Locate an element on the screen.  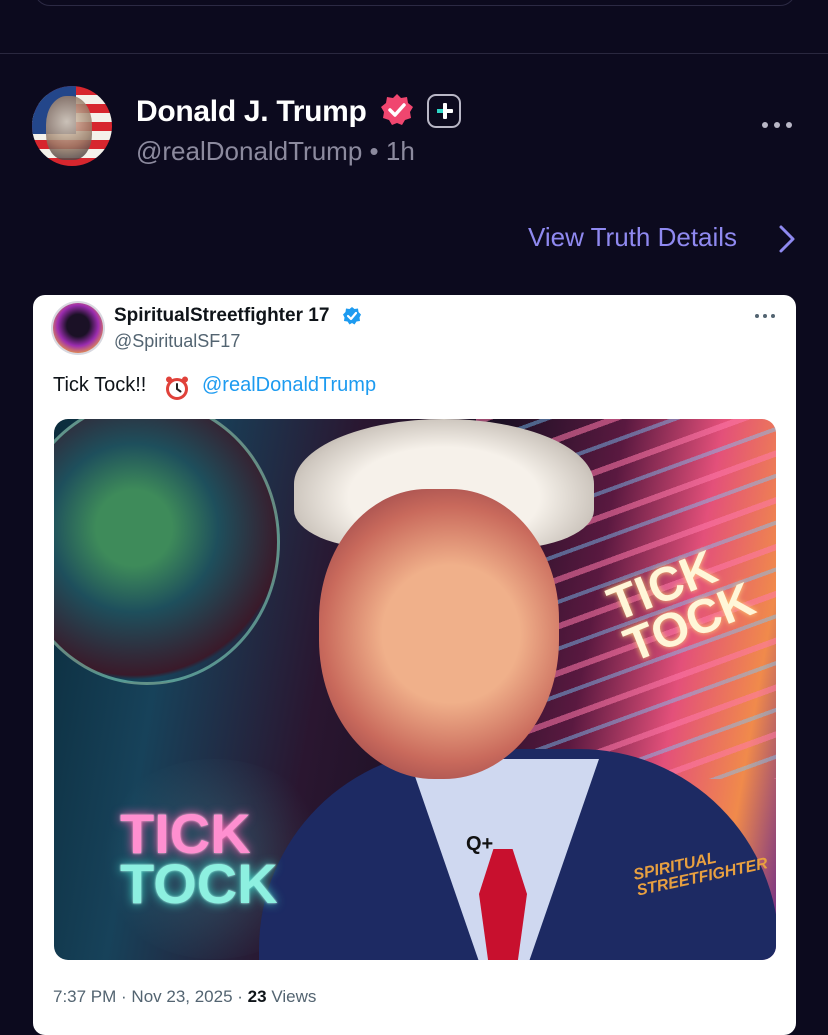
portrait-head is located at coordinates (439, 634).